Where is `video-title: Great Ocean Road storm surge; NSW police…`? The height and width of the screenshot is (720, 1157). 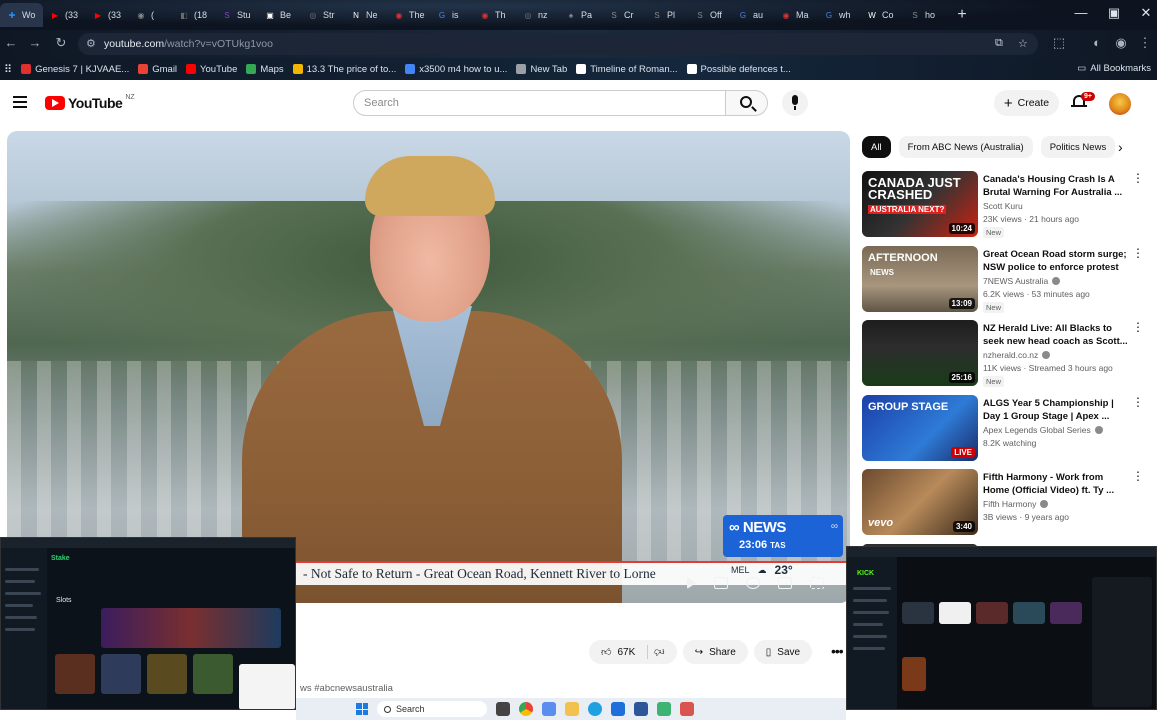 video-title: Great Ocean Road storm surge; NSW police… is located at coordinates (1055, 261).